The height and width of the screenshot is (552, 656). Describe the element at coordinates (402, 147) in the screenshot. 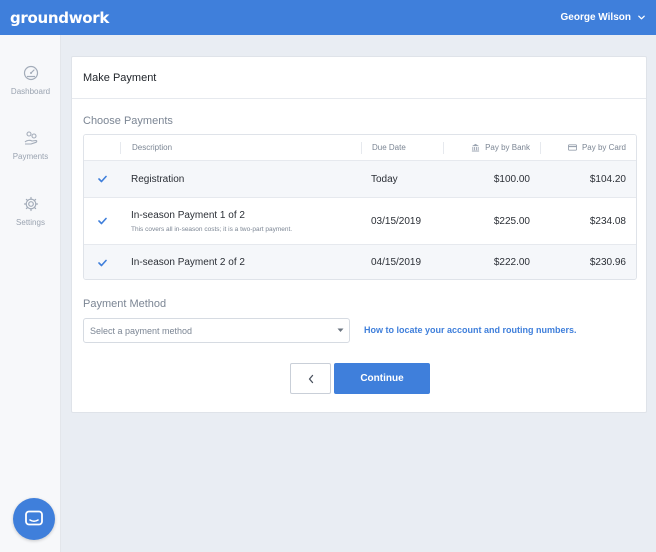

I see `column-header-due-date: Due Date` at that location.